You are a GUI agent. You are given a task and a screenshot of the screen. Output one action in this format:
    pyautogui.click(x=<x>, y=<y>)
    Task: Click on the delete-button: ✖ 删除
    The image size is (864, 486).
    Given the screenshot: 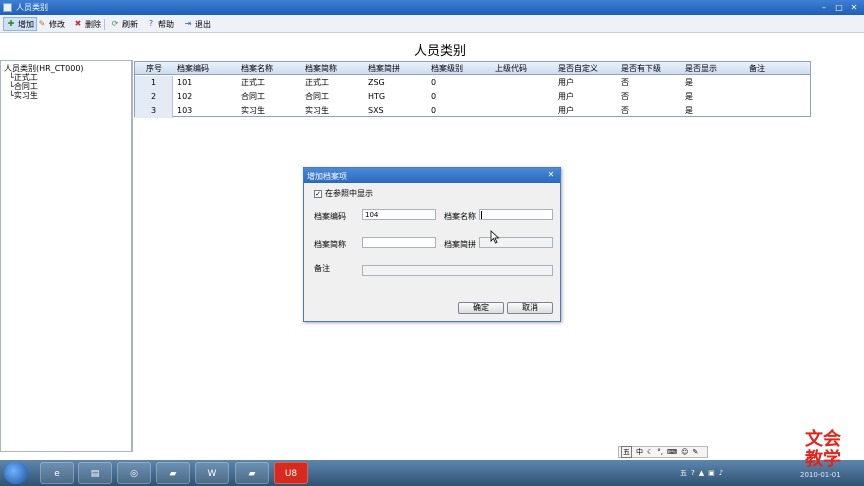 What is the action you would take?
    pyautogui.click(x=87, y=24)
    